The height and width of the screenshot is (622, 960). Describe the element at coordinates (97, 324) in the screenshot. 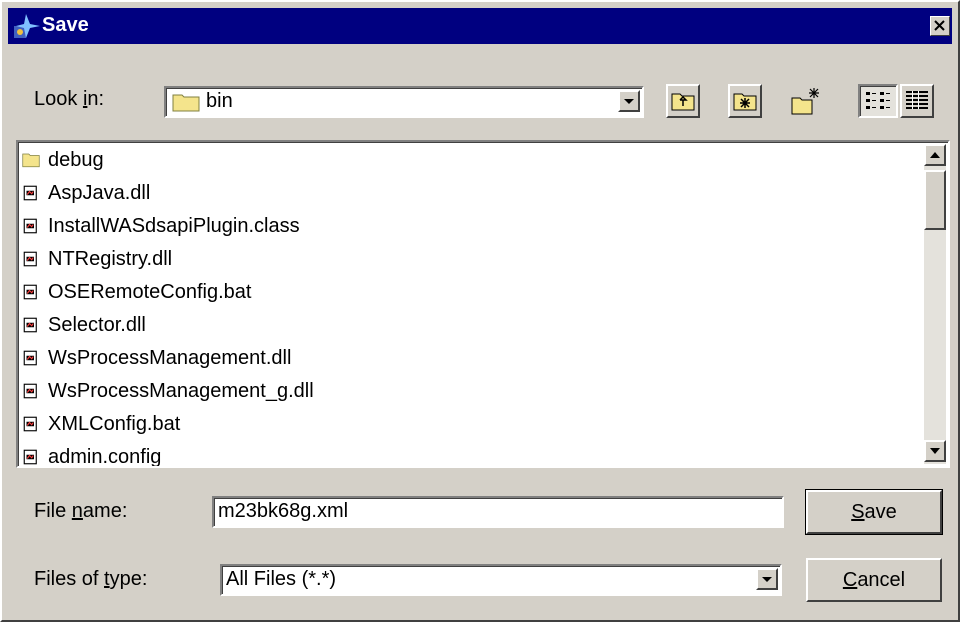

I see `list-item-name: Selector.dll` at that location.